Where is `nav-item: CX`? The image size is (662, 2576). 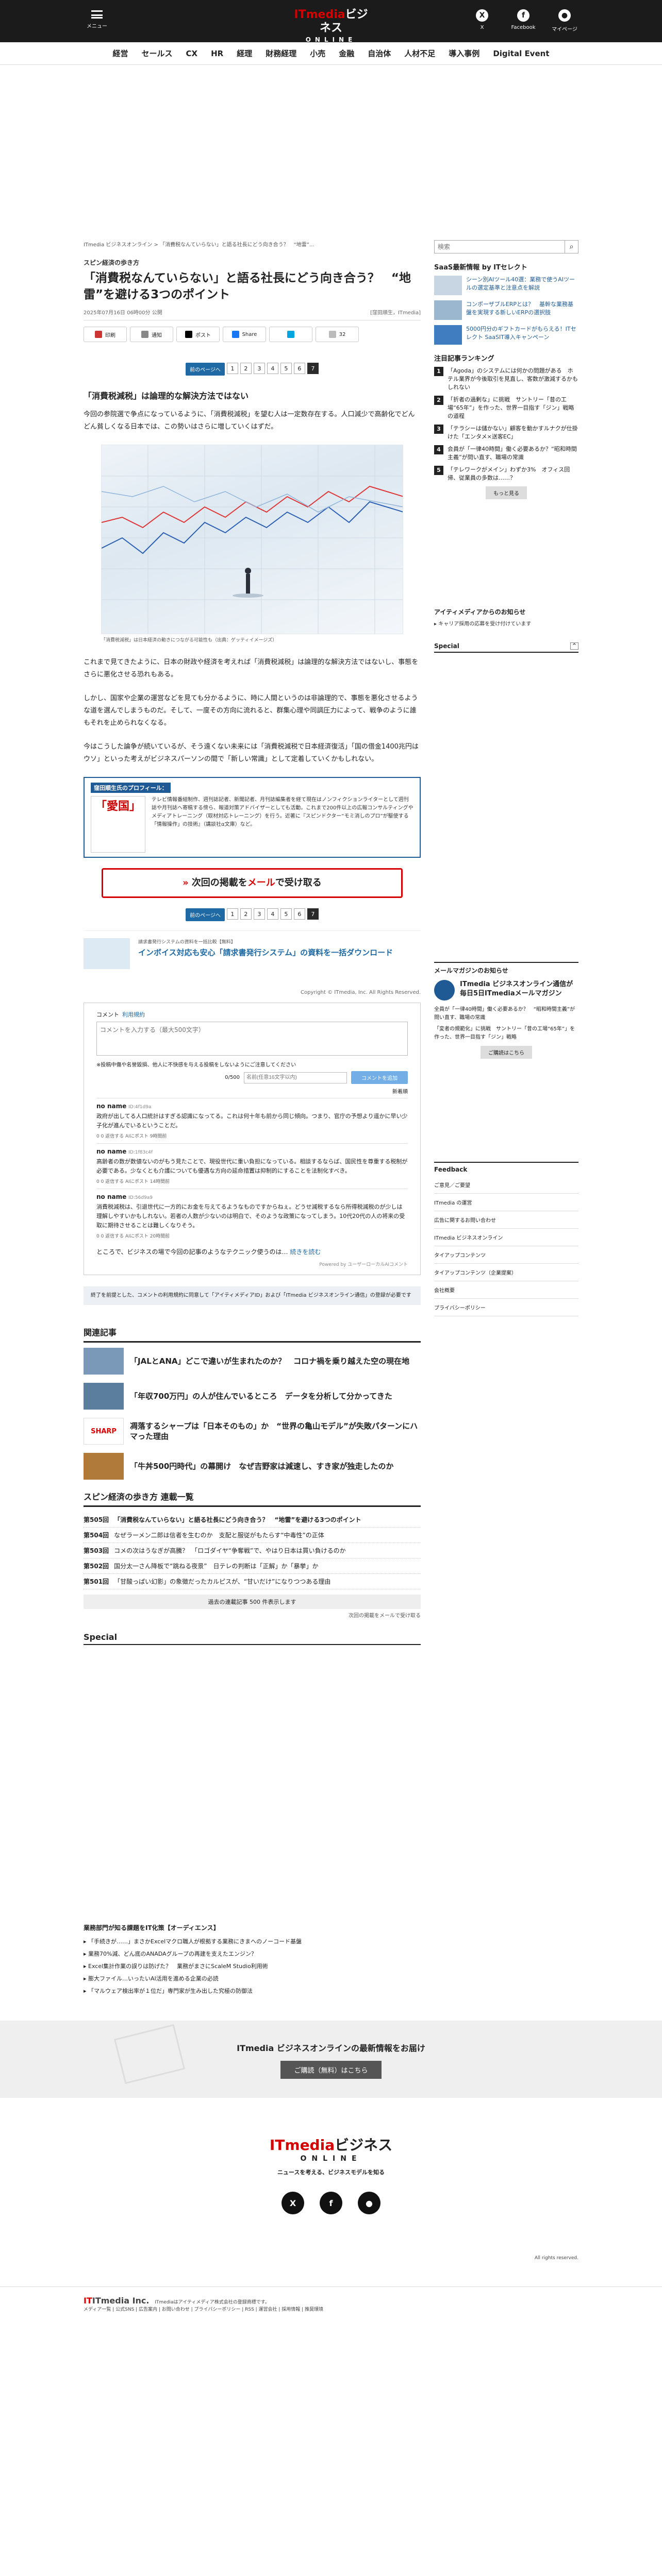
nav-item: CX is located at coordinates (192, 53).